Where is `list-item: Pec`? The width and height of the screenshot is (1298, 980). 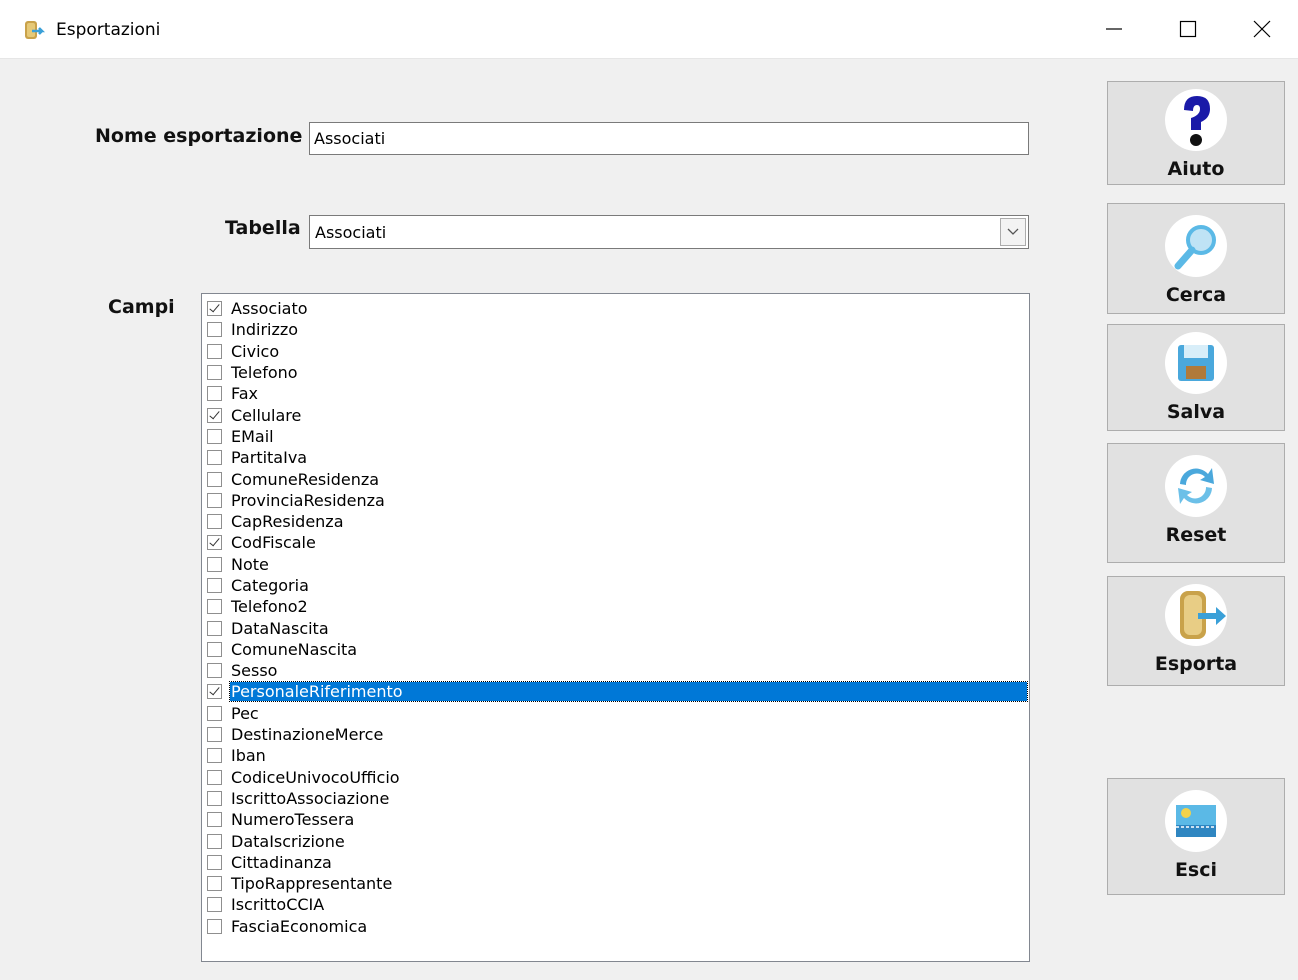 list-item: Pec is located at coordinates (618, 713).